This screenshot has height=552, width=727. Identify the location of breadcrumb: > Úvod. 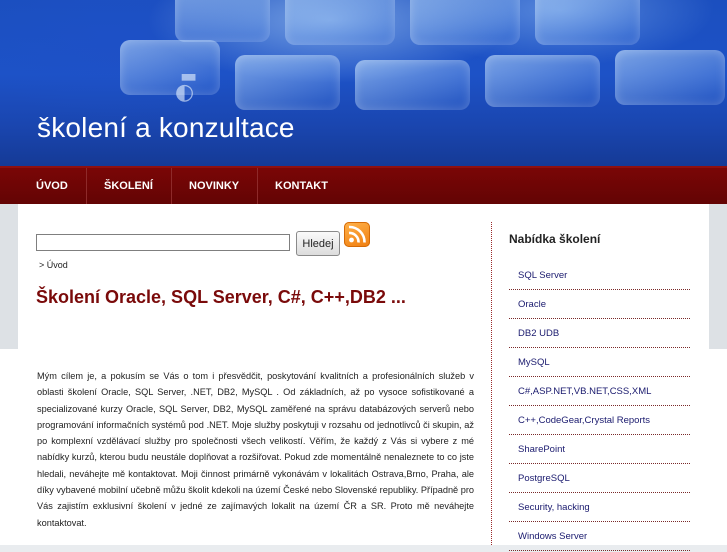
(53, 265).